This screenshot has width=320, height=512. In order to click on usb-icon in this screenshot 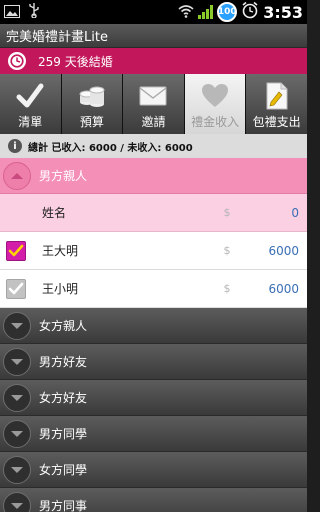, I will do `click(34, 12)`.